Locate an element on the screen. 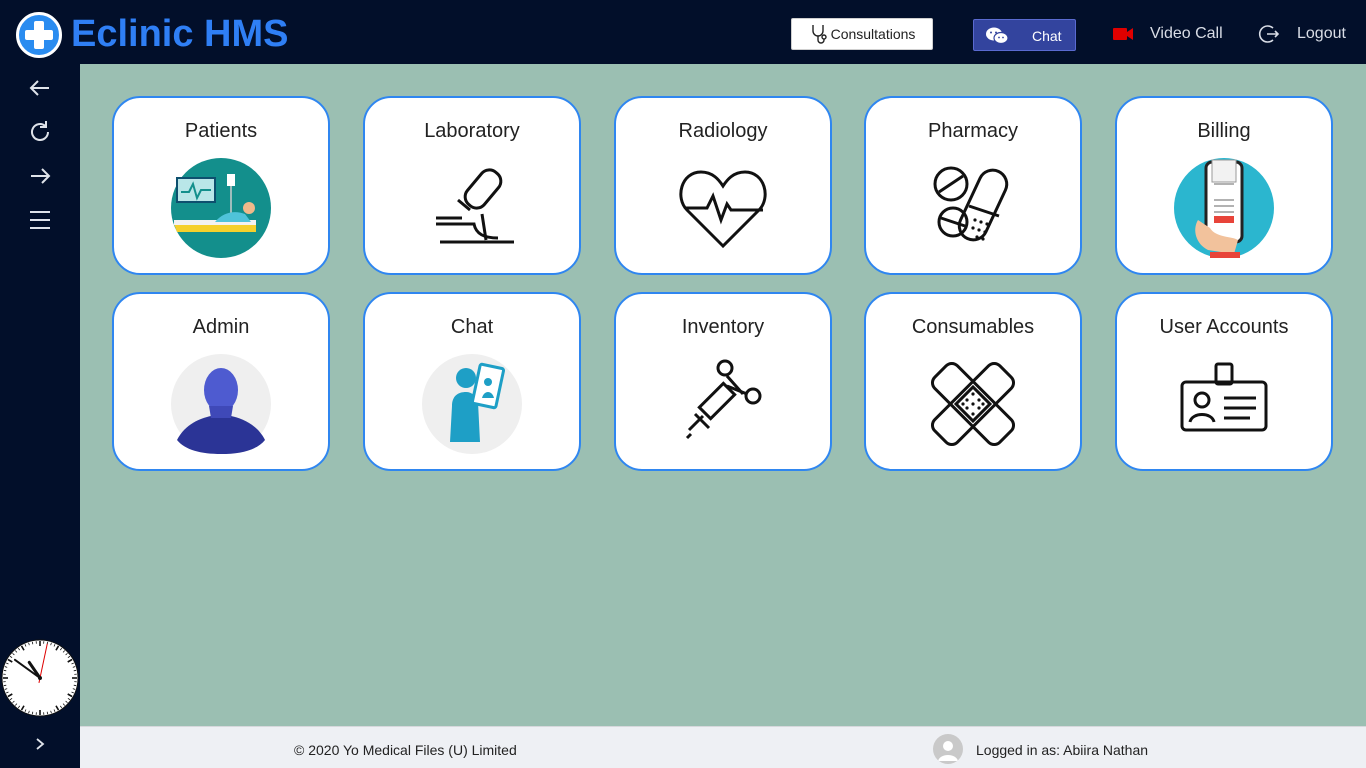 Image resolution: width=1366 pixels, height=768 pixels. tile-user-accounts: User Accounts is located at coordinates (1224, 381).